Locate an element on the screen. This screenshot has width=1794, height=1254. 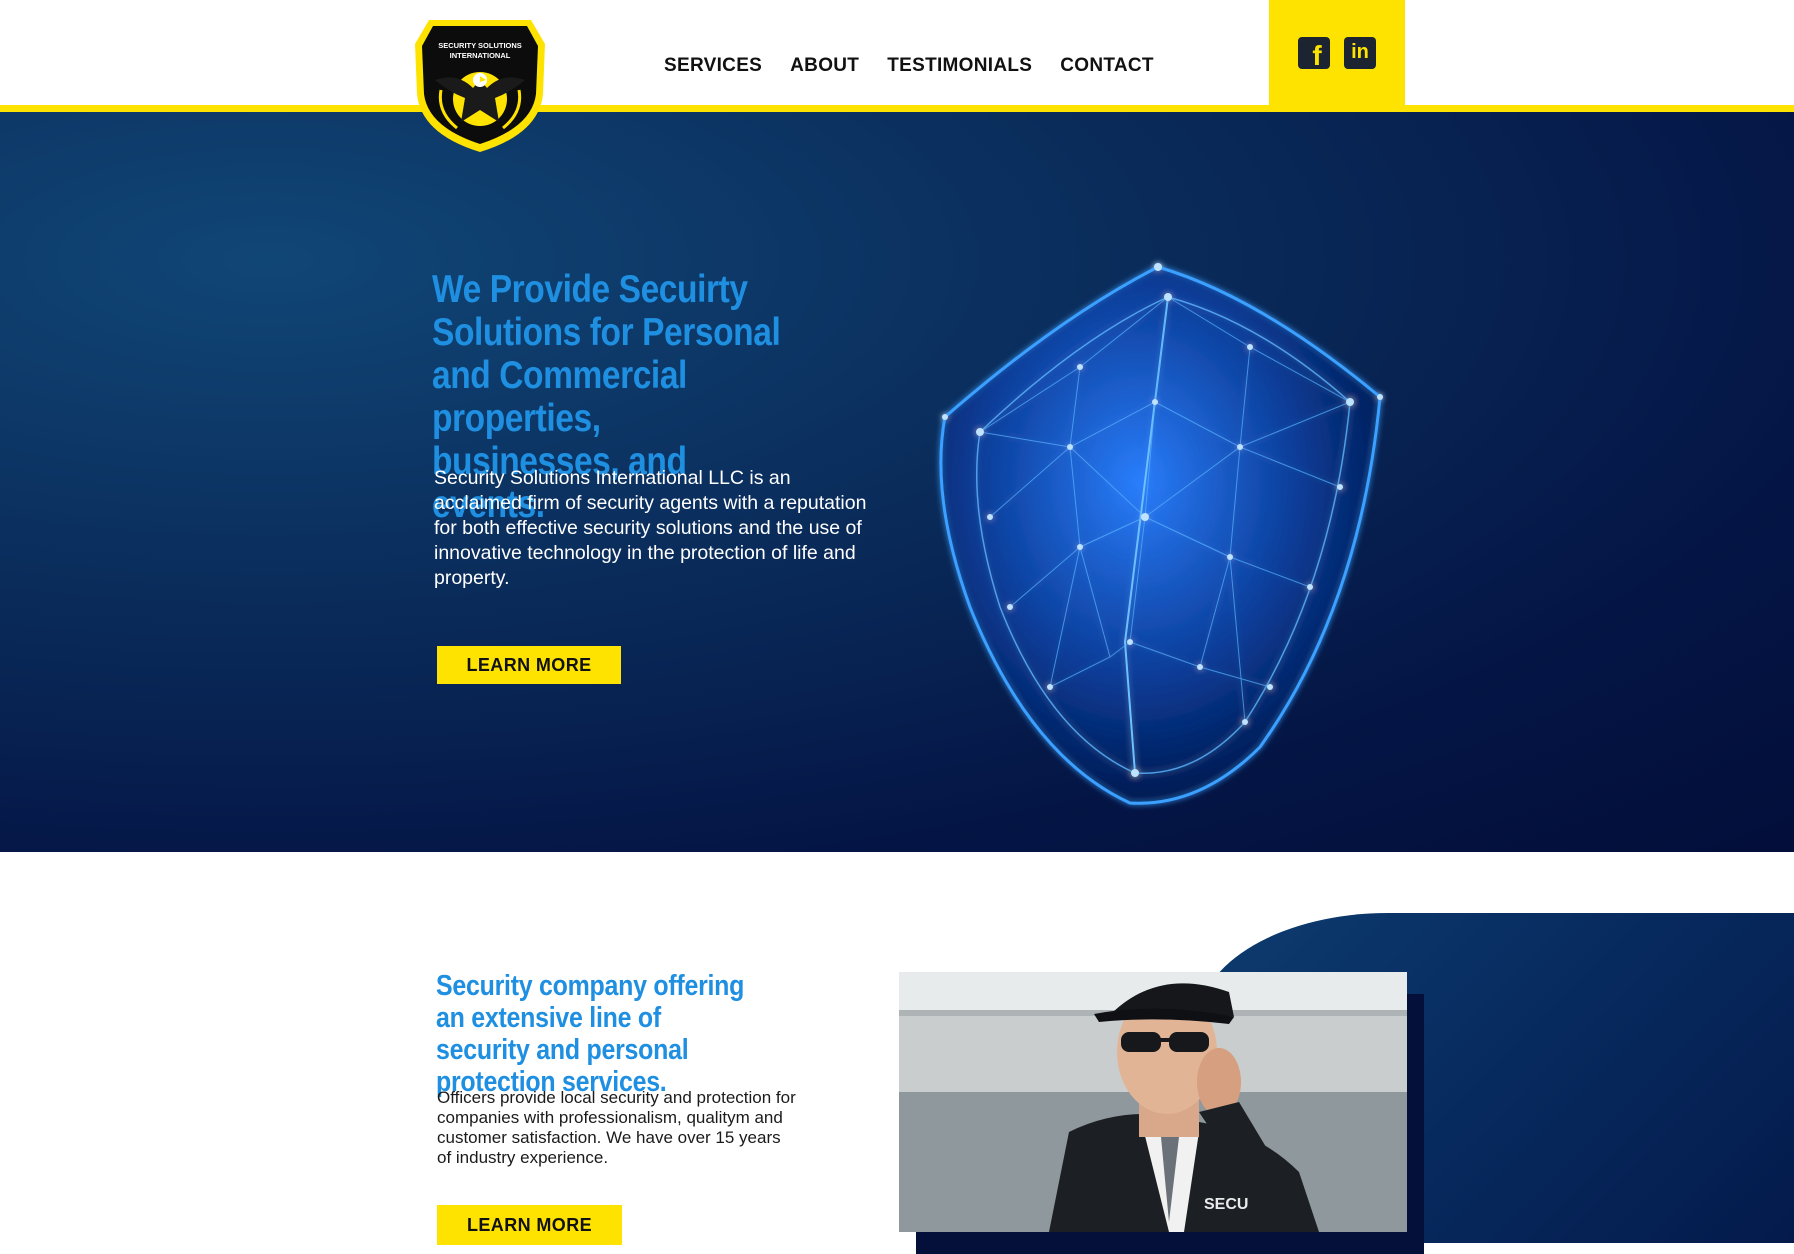
social-links: f in is located at coordinates (1337, 52).